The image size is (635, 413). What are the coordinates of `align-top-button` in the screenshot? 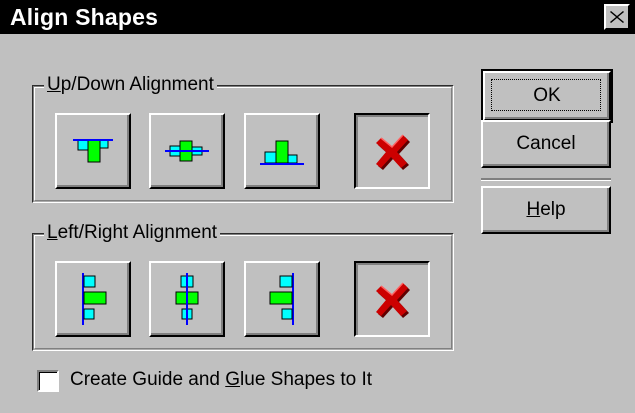 It's located at (93, 151).